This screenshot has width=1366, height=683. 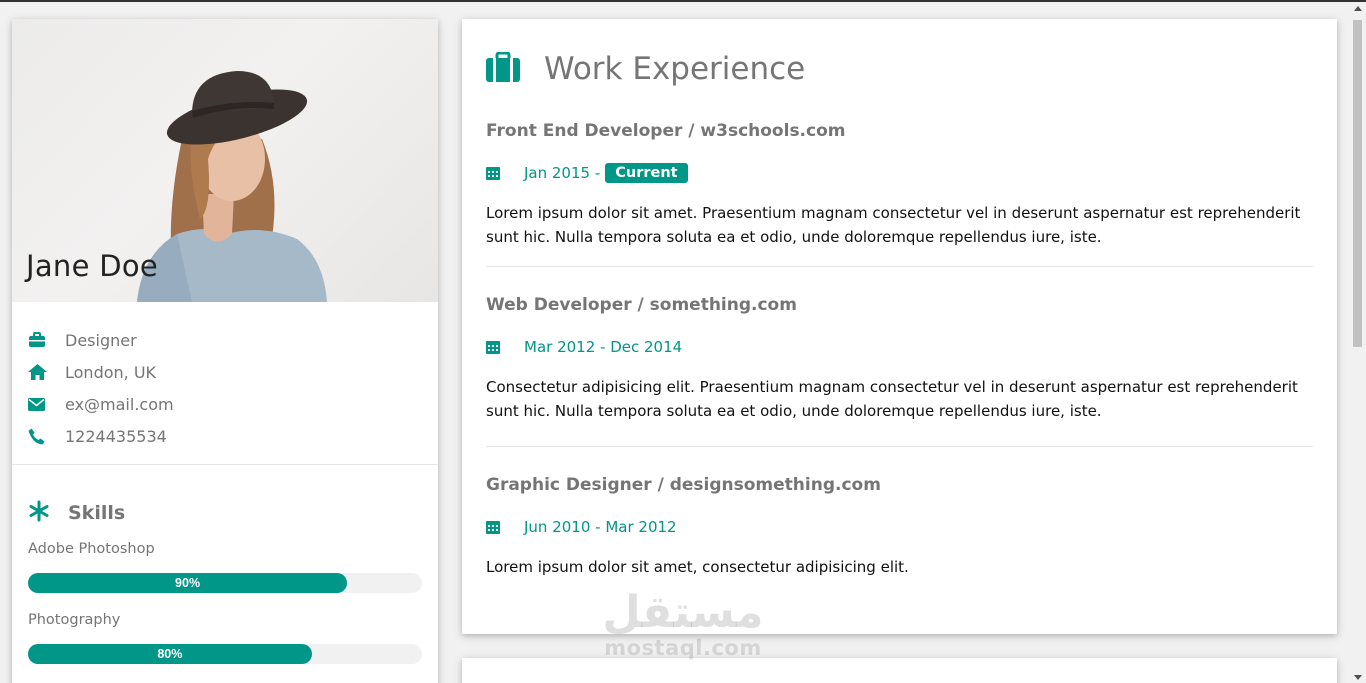 What do you see at coordinates (600, 527) in the screenshot?
I see `job-date: Jun 2010 - Mar 2012` at bounding box center [600, 527].